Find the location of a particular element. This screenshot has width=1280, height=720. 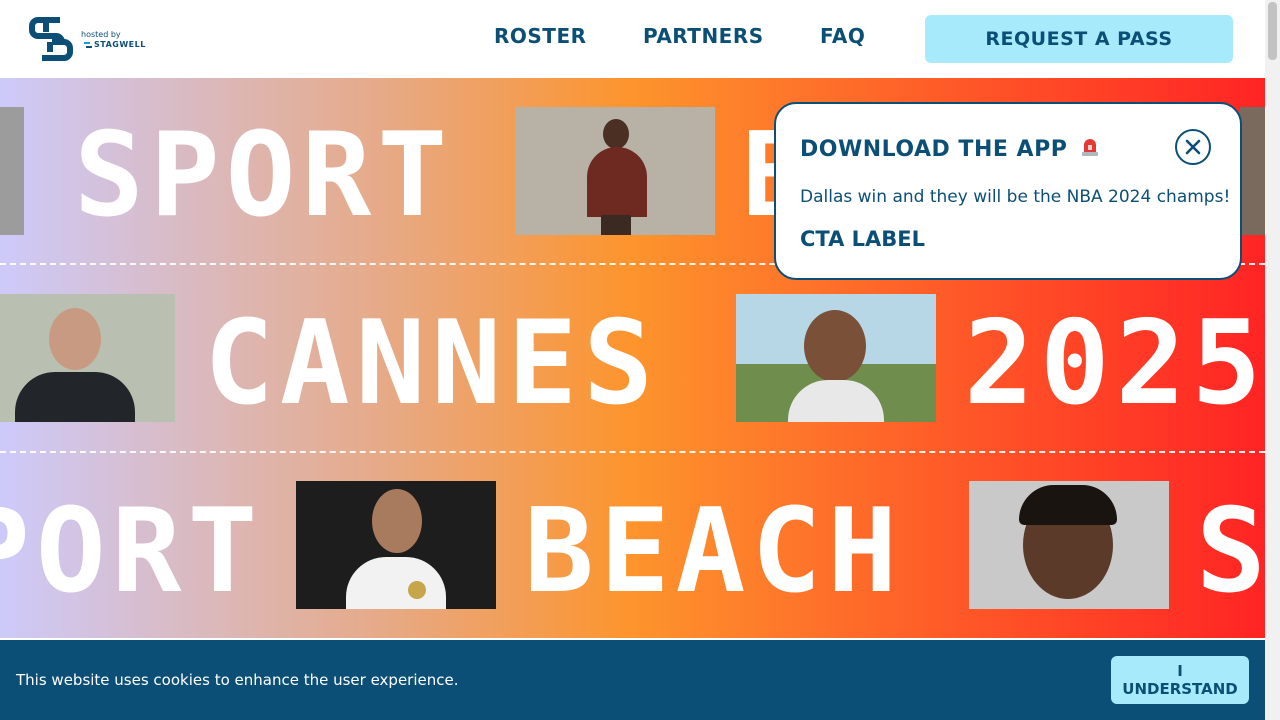

stagwell-brand: STAGWELL is located at coordinates (120, 44).